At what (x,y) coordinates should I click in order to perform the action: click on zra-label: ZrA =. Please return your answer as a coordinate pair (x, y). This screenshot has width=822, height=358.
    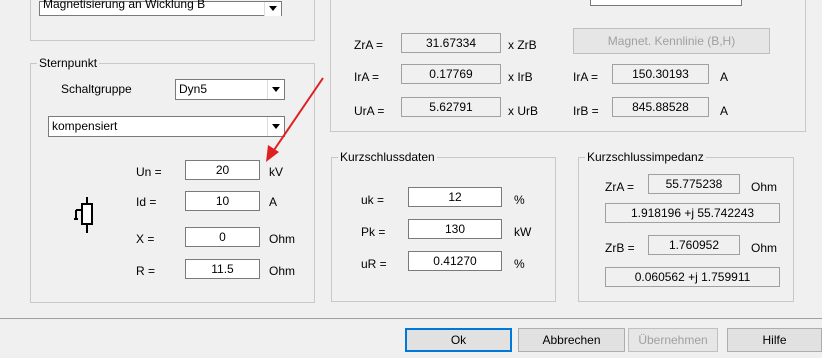
    Looking at the image, I should click on (369, 45).